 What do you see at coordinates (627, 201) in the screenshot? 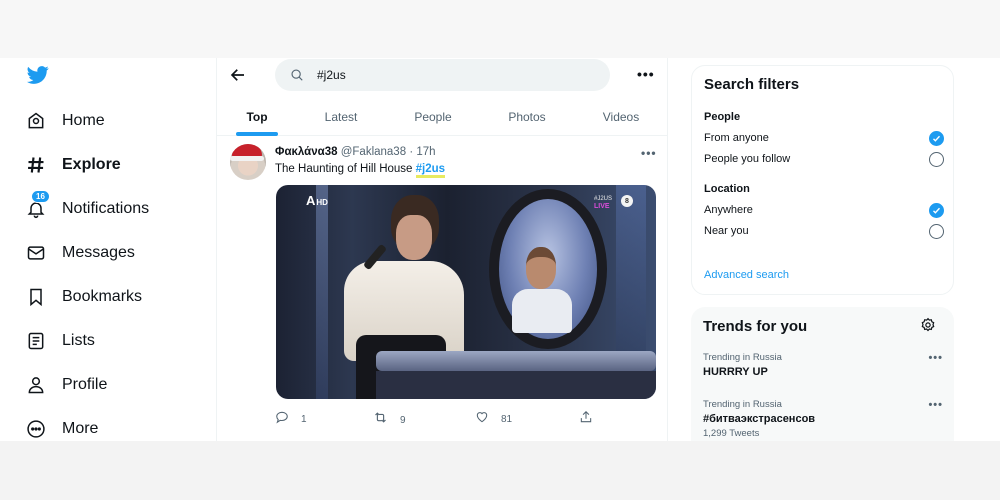
I see `rating-badge: 8` at bounding box center [627, 201].